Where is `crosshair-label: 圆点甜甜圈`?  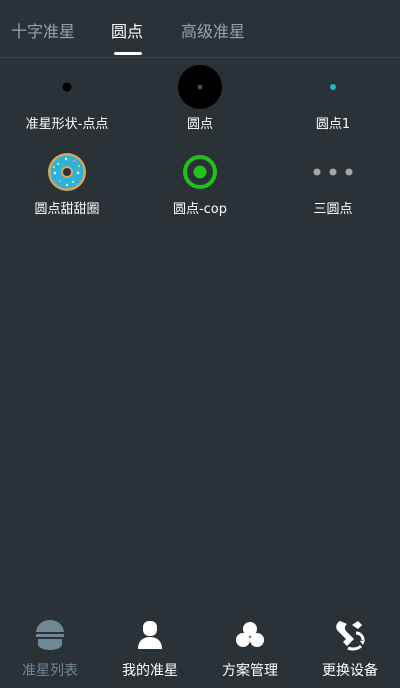
crosshair-label: 圆点甜甜圈 is located at coordinates (67, 209).